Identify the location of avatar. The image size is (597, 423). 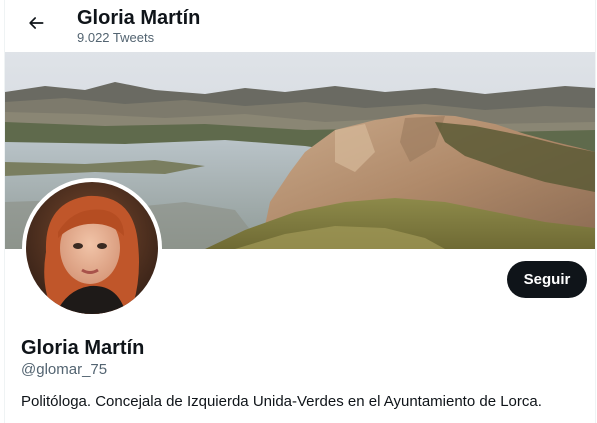
(92, 248).